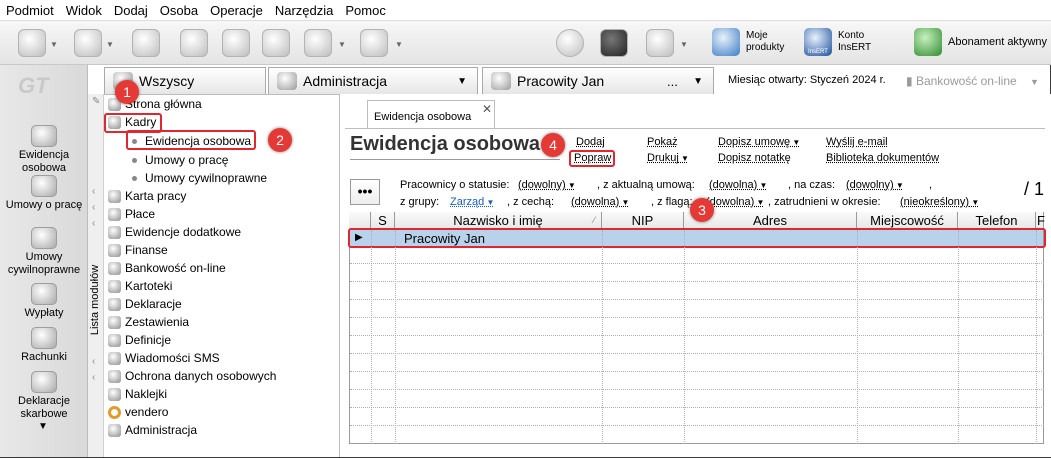  I want to click on chevron-left-icon: ‹, so click(94, 223).